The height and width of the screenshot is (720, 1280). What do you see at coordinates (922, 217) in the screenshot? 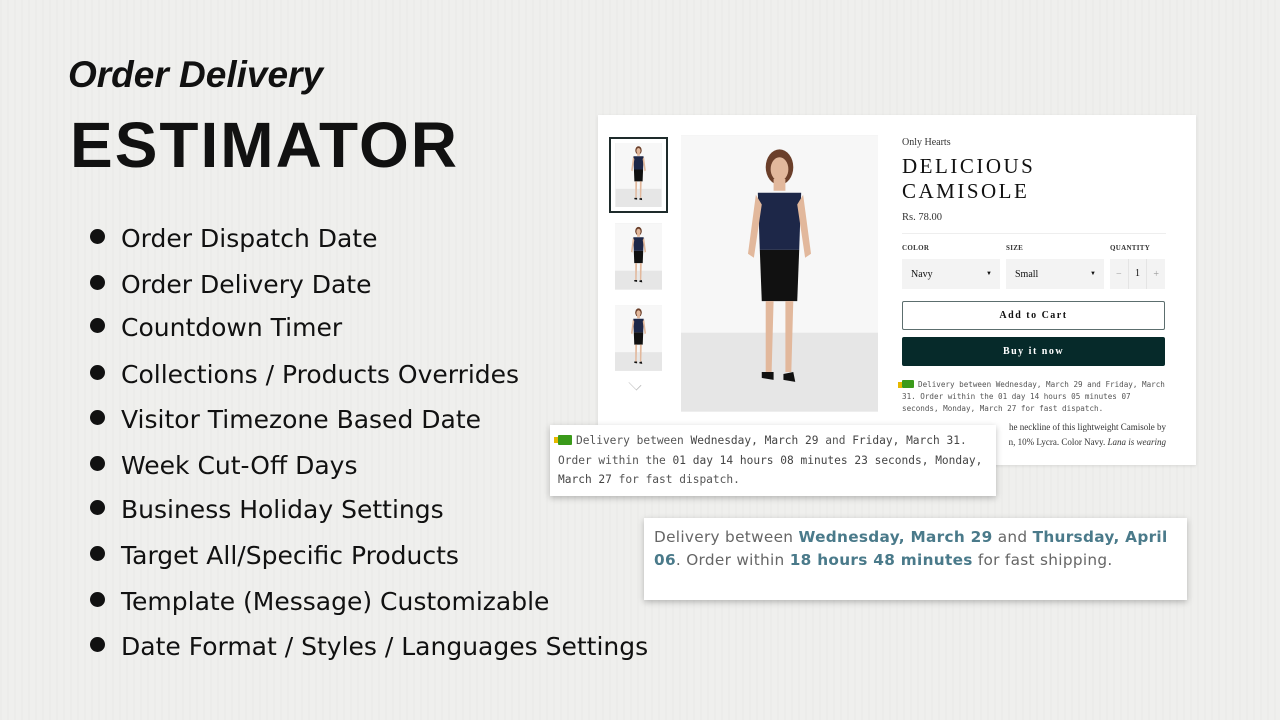
I see `product-price: Rs. 78.00` at bounding box center [922, 217].